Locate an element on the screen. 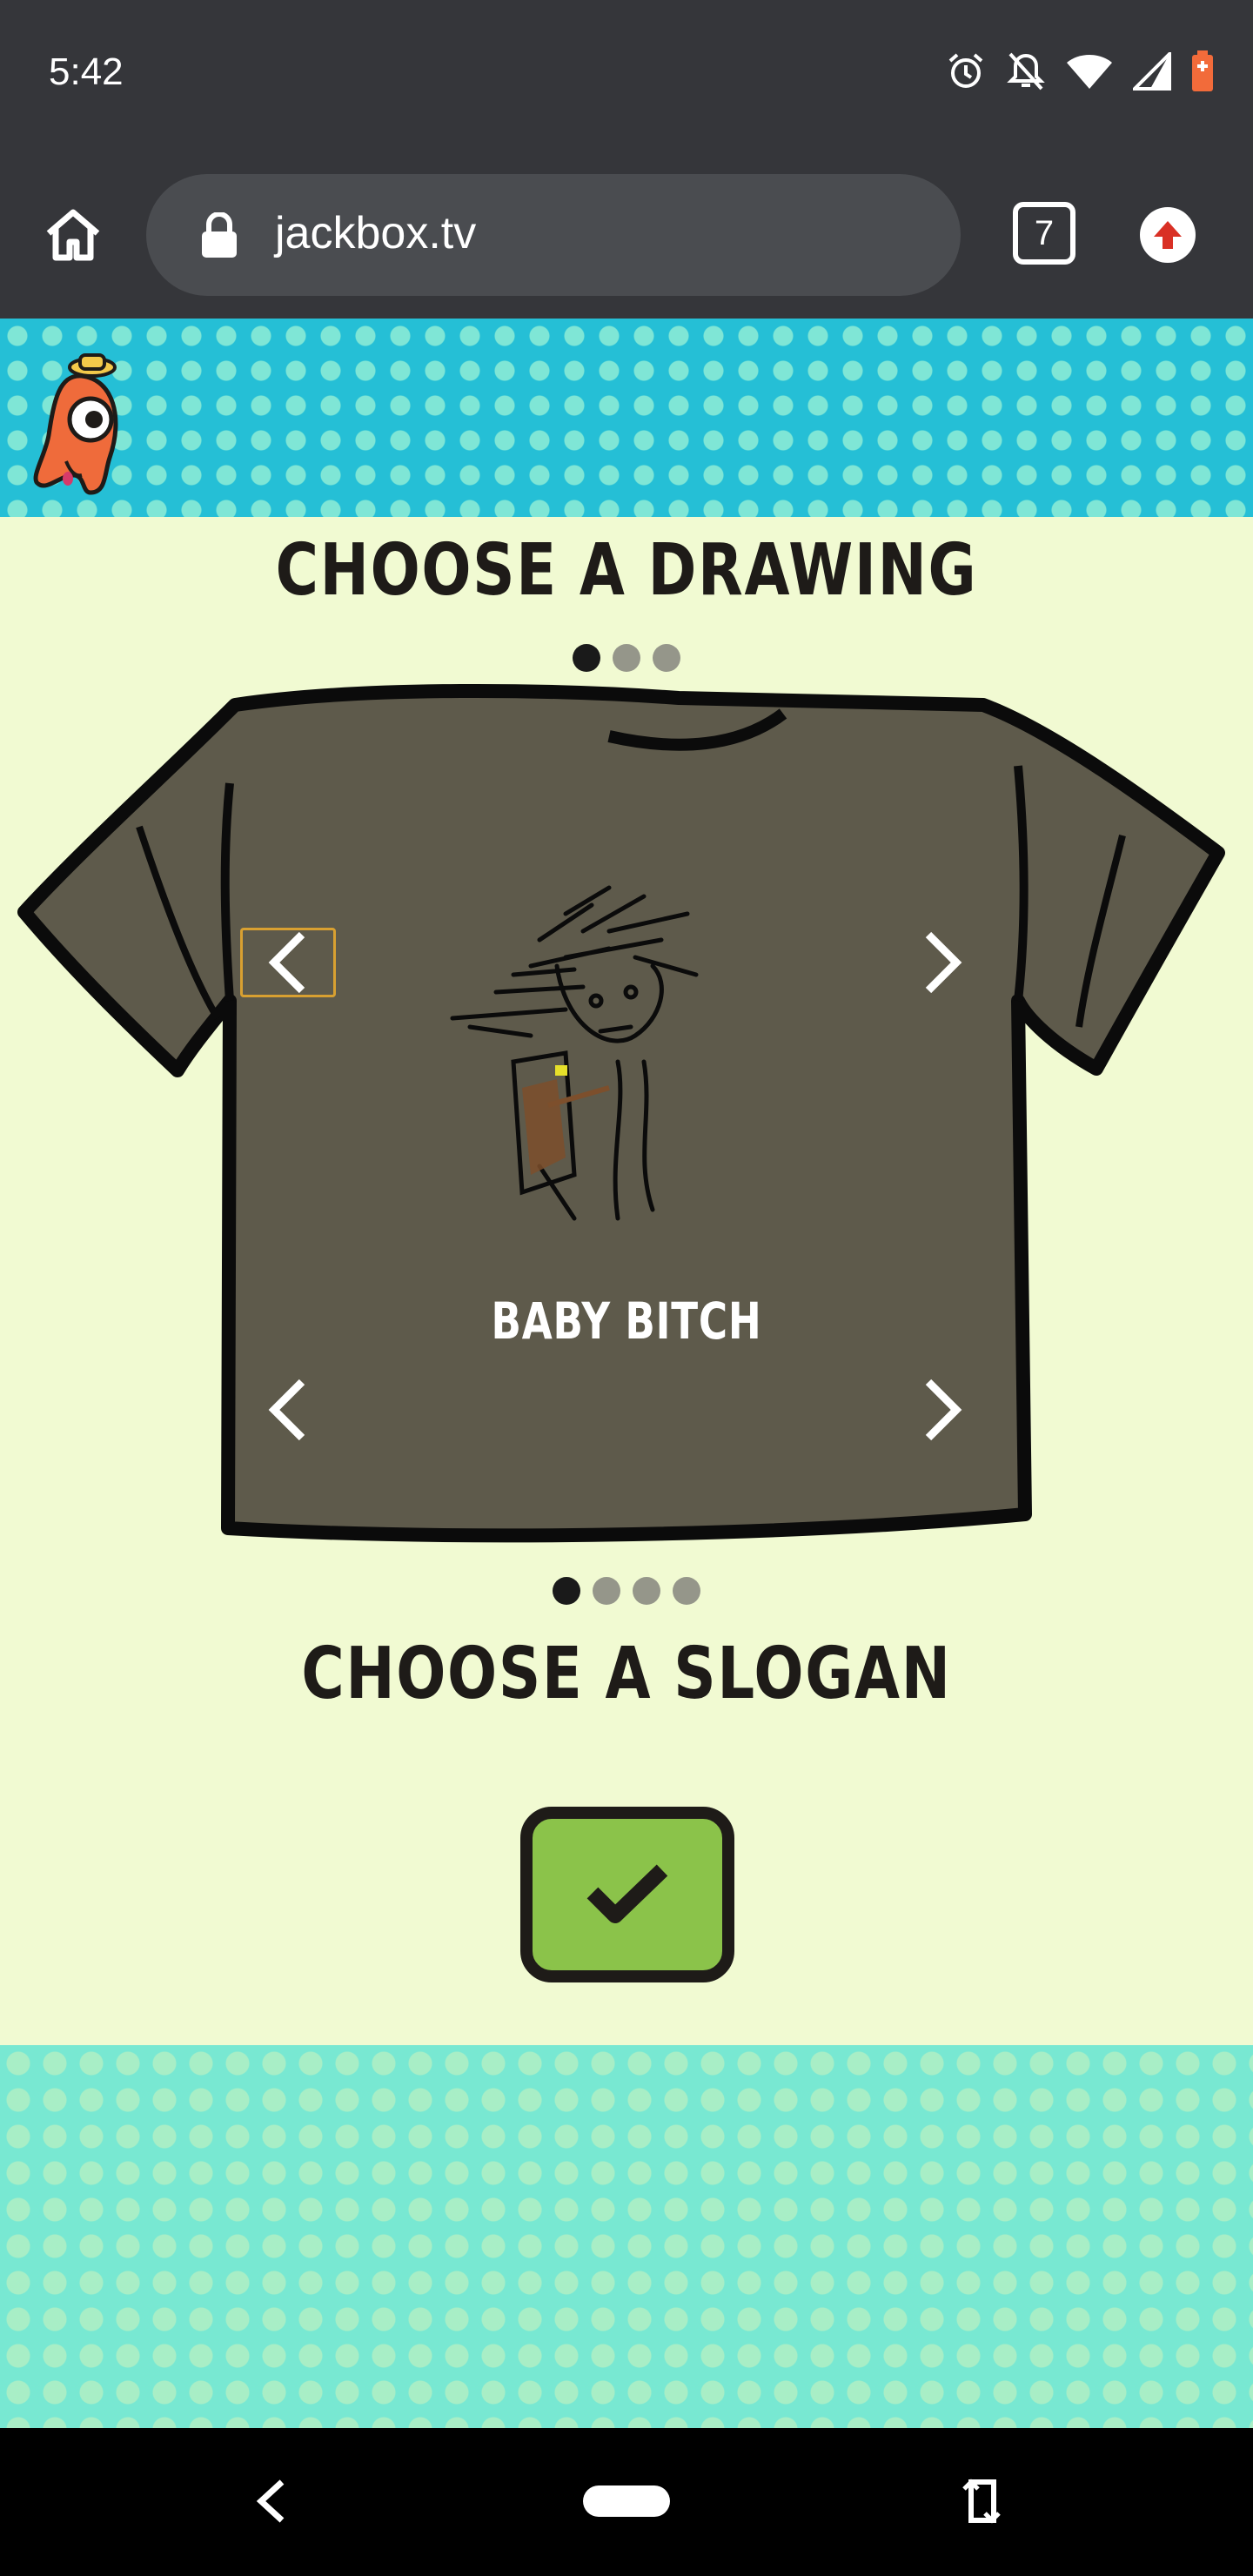 This screenshot has height=2576, width=1253. status-bar: 5:42 is located at coordinates (626, 78).